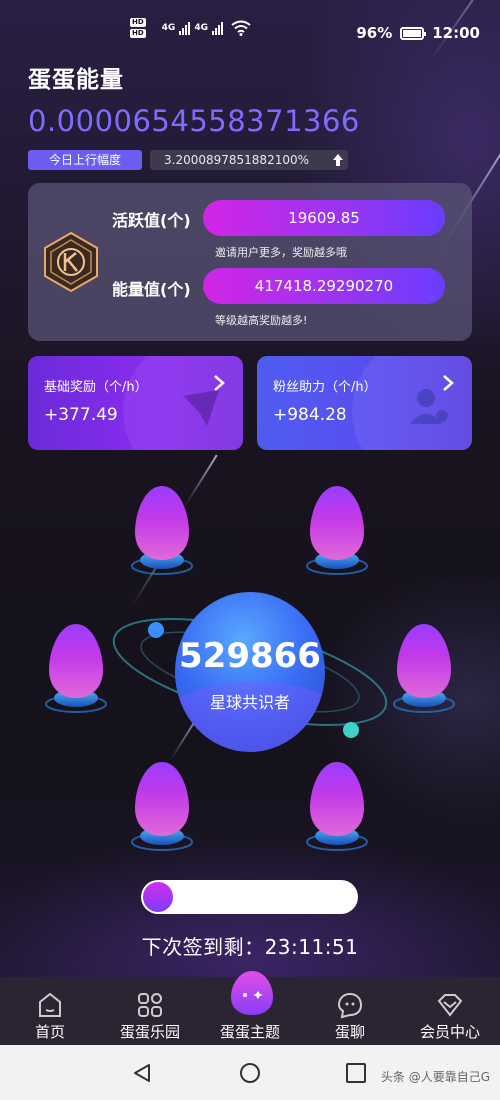  Describe the element at coordinates (201, 408) in the screenshot. I see `paper-plane-icon` at that location.